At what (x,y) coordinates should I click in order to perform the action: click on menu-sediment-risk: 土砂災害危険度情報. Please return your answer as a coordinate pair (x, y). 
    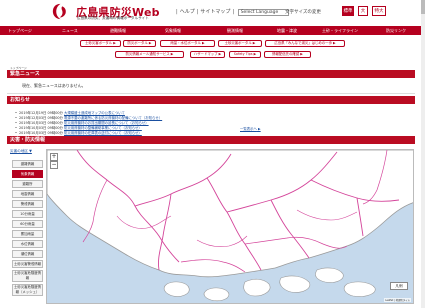
    Looking at the image, I should click on (27, 276).